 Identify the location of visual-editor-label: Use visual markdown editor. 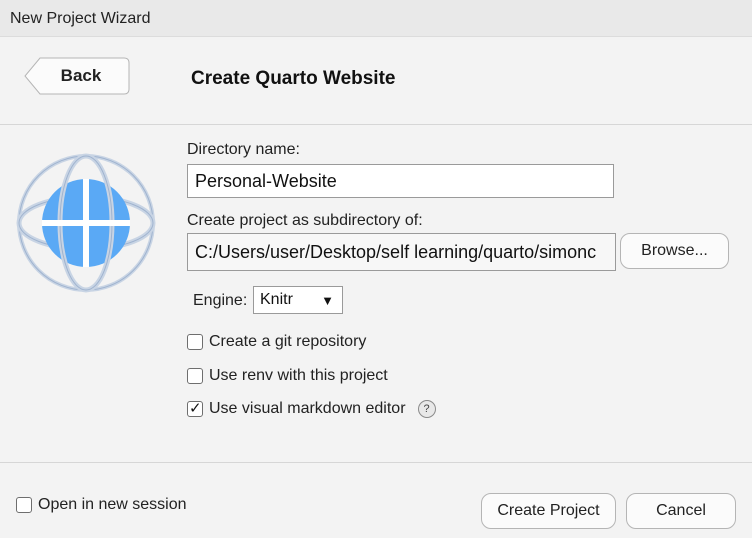
(307, 408).